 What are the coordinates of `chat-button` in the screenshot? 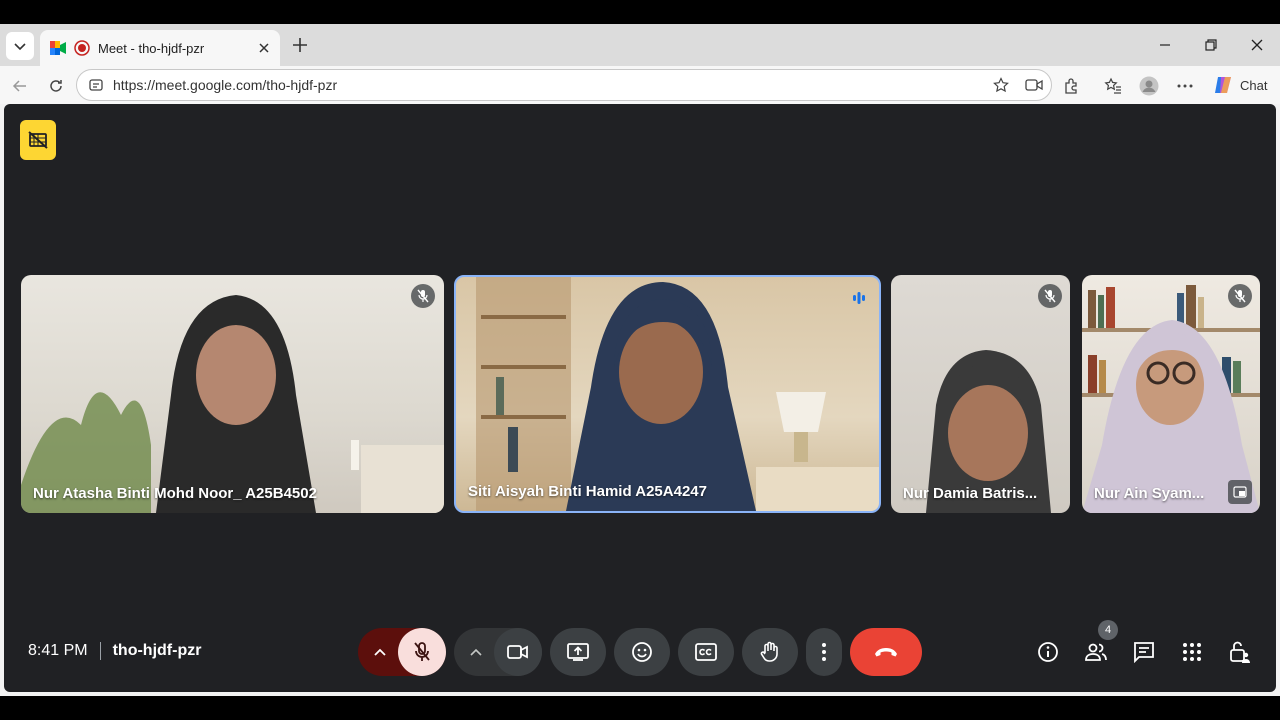 It's located at (1144, 652).